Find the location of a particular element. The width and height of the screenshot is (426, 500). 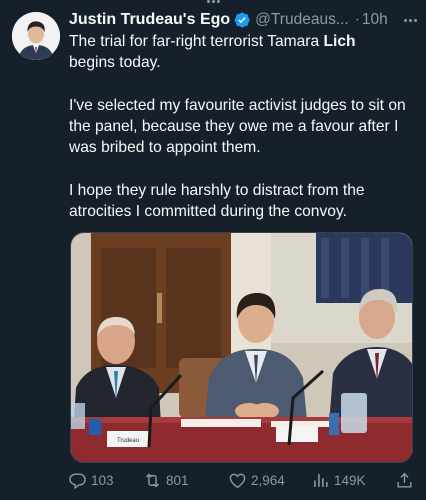

views-button: 149K is located at coordinates (338, 480).